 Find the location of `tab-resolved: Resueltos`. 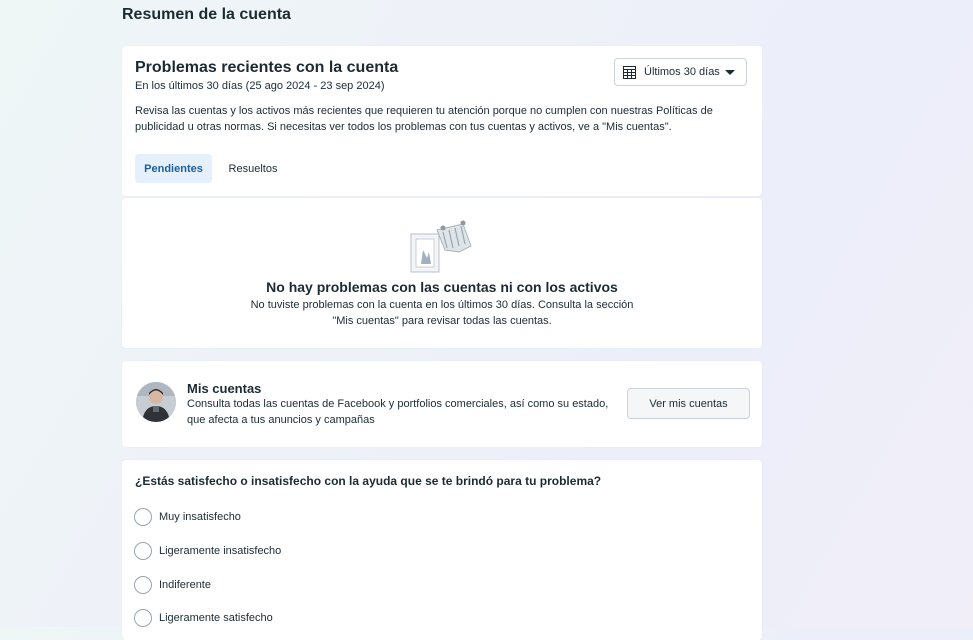

tab-resolved: Resueltos is located at coordinates (253, 168).